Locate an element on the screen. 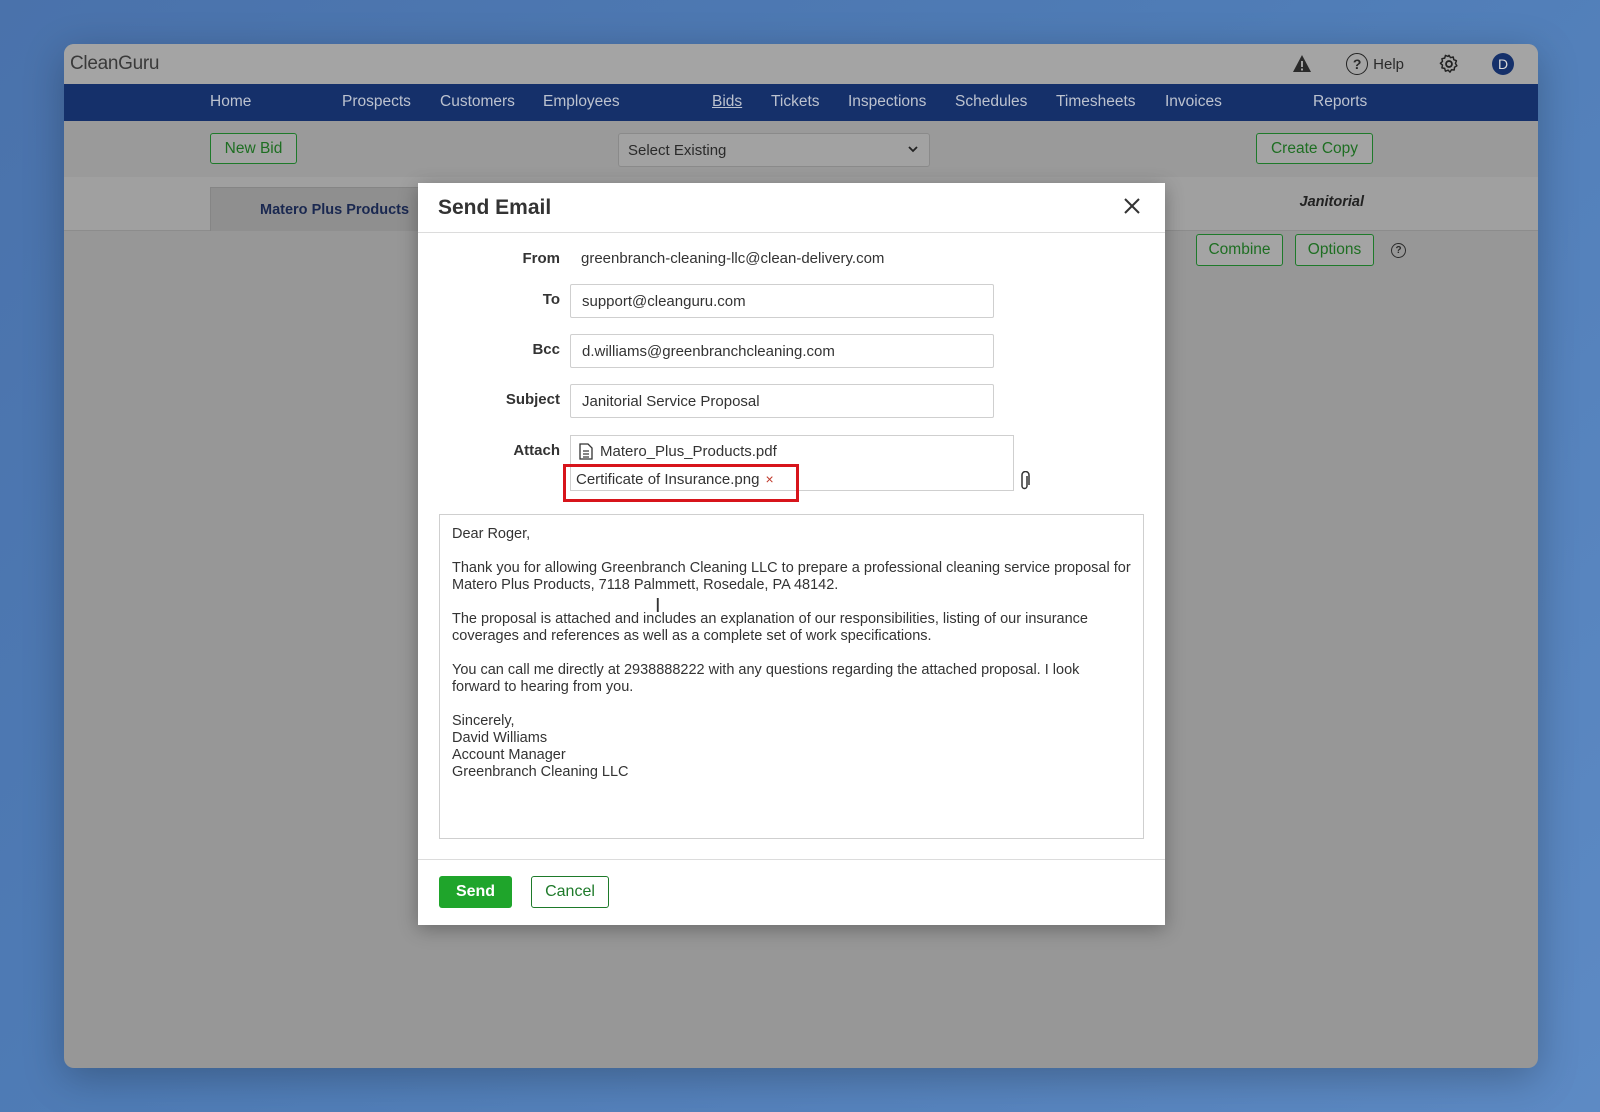 The height and width of the screenshot is (1112, 1600). options-button: Options is located at coordinates (1334, 250).